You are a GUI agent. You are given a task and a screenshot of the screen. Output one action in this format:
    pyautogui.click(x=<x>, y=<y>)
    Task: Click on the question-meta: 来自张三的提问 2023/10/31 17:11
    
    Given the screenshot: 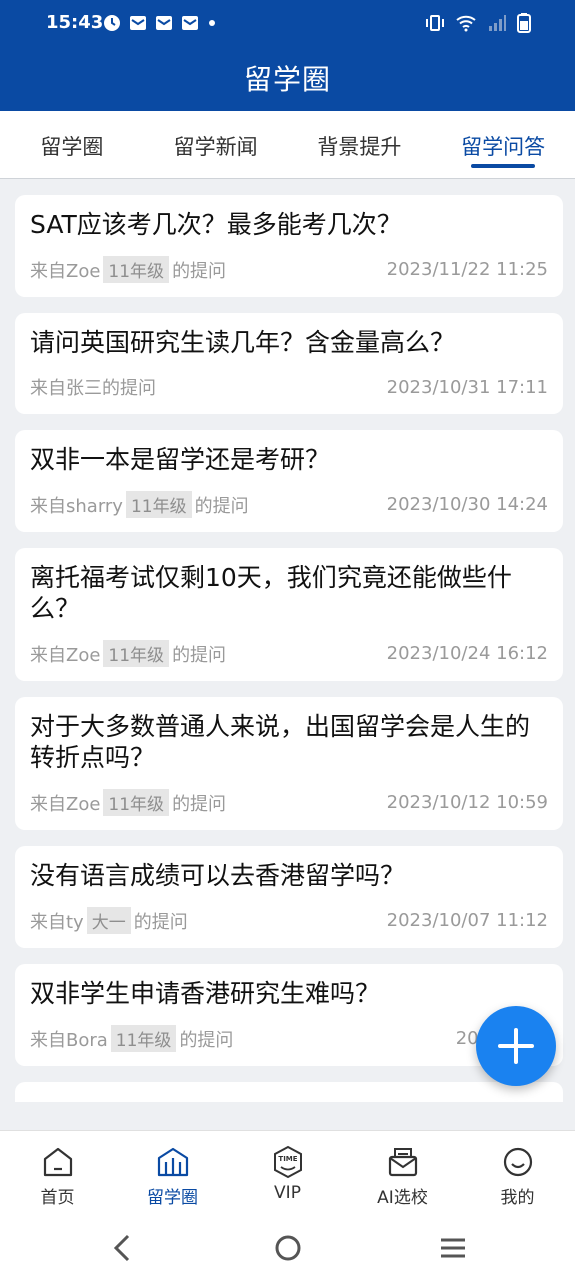 What is the action you would take?
    pyautogui.click(x=289, y=387)
    